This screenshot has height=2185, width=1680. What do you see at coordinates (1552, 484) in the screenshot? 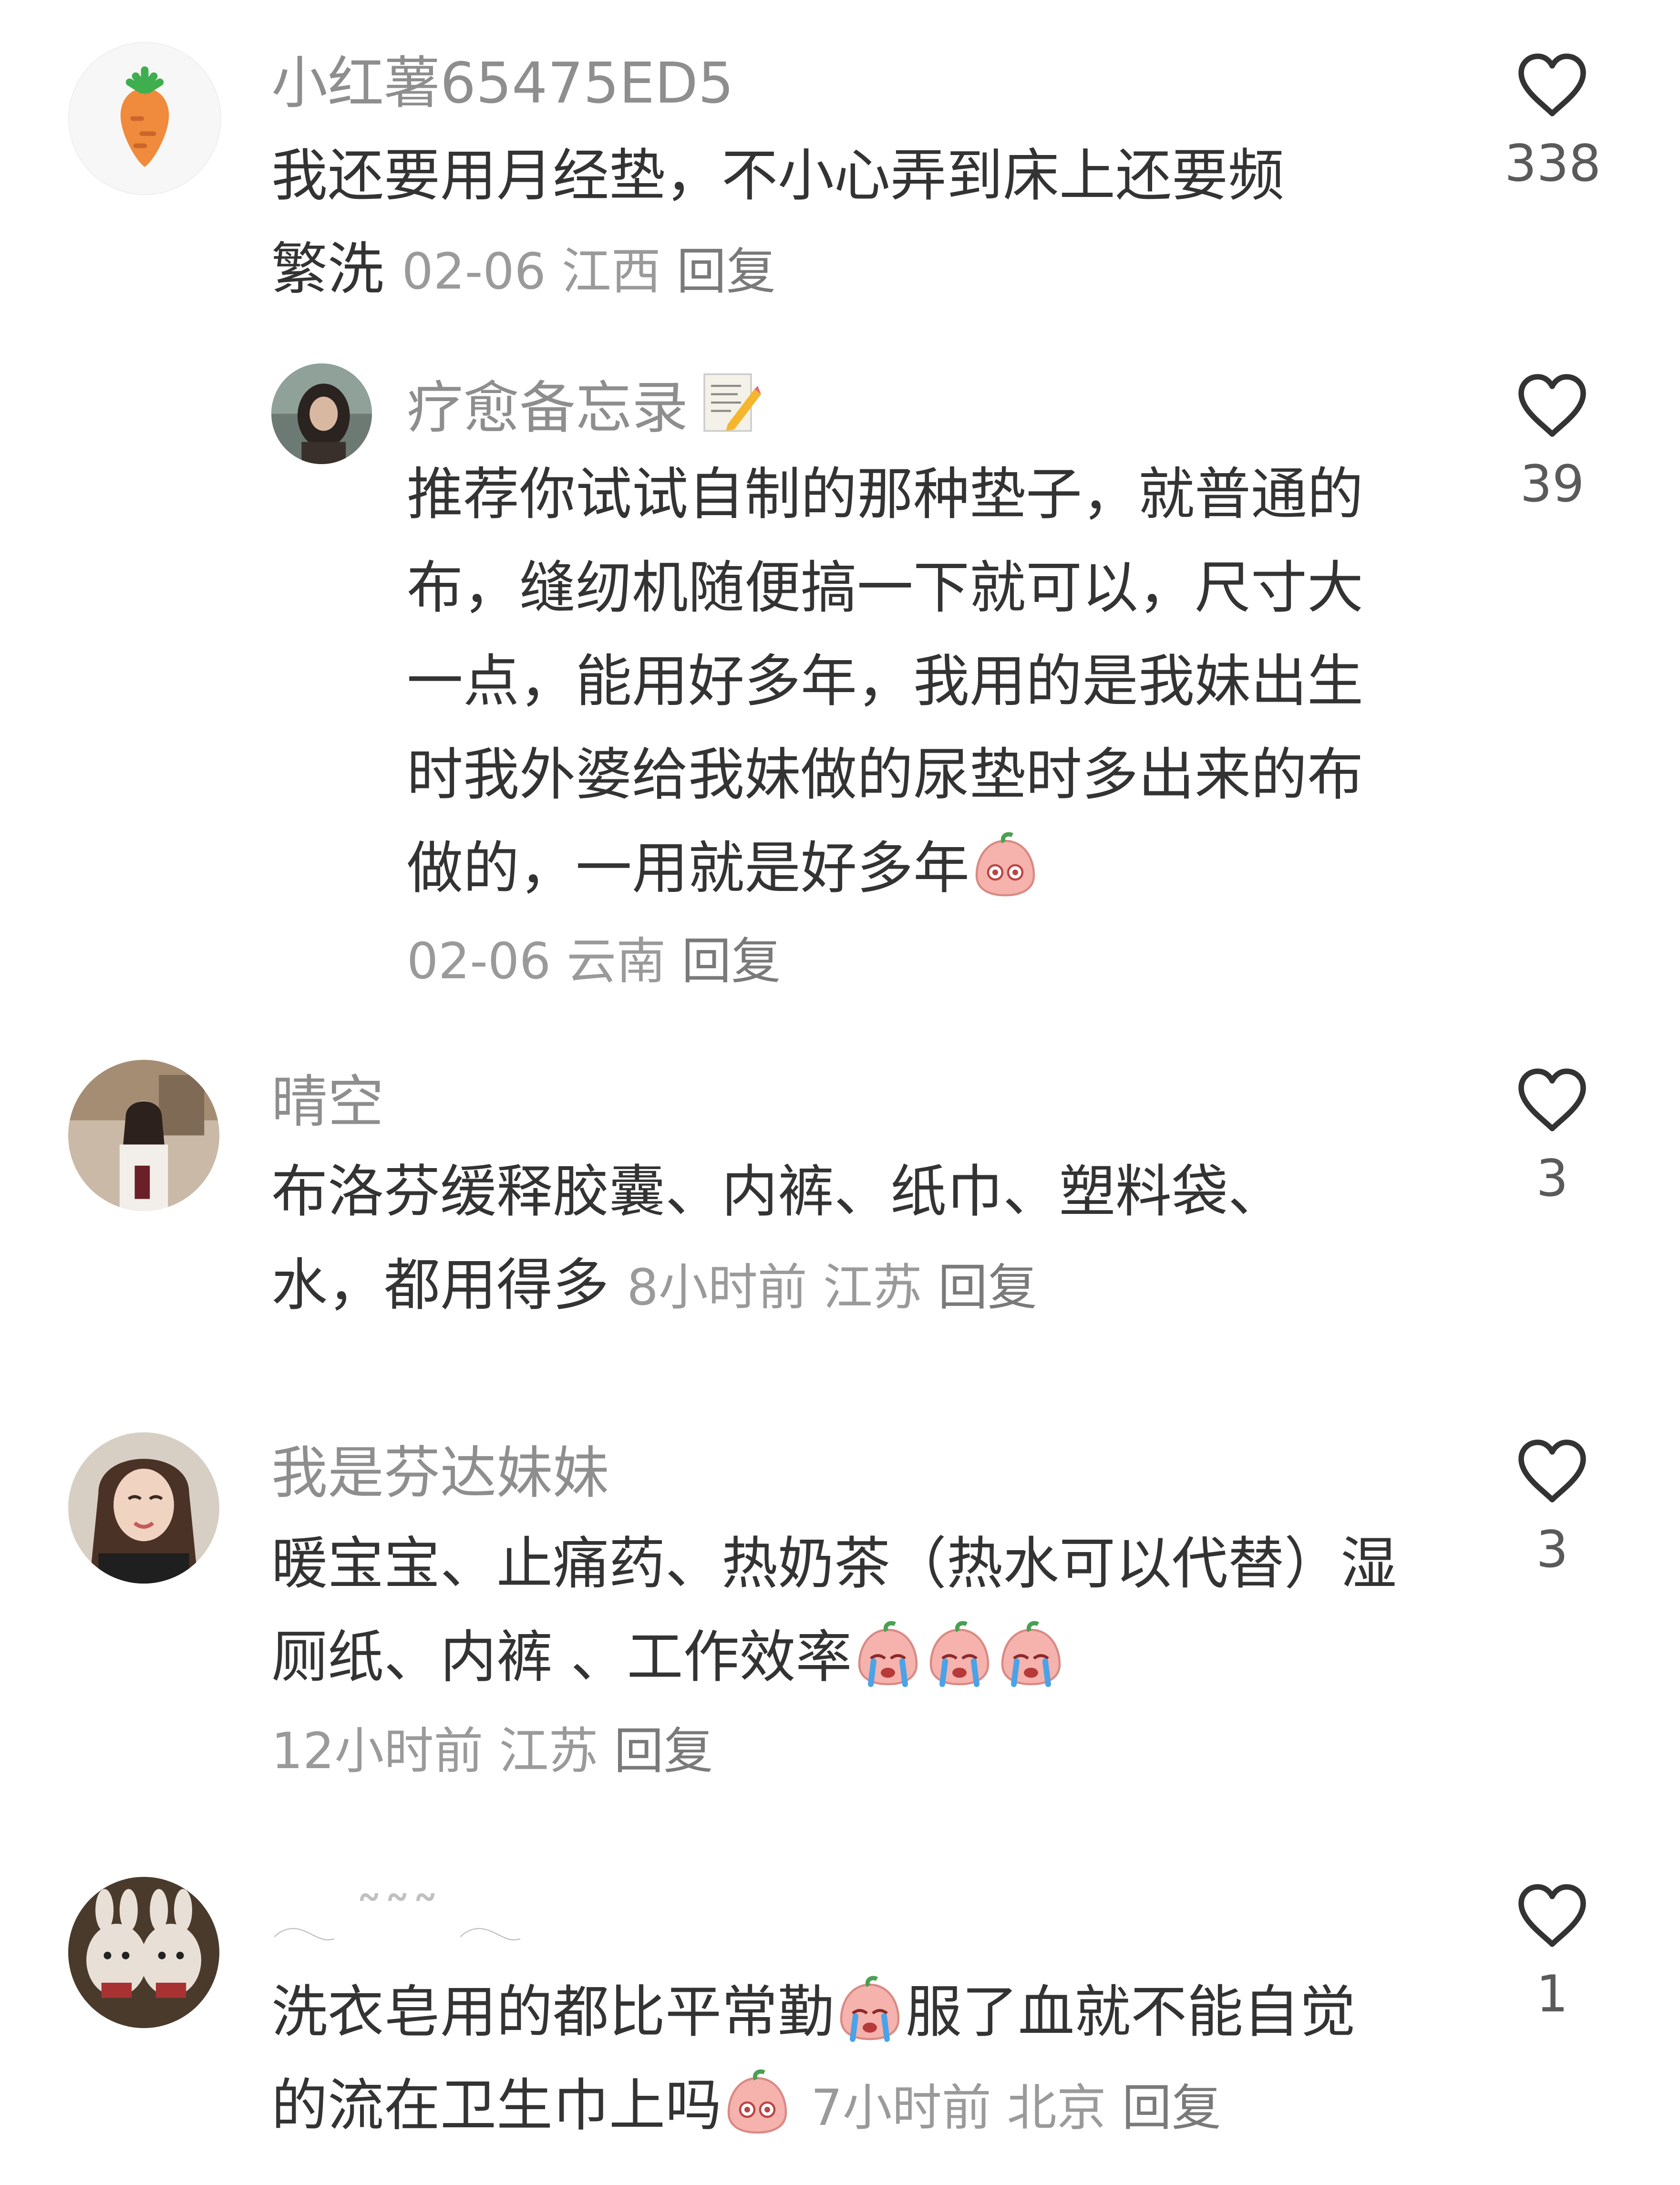
I see `like-count: 39` at bounding box center [1552, 484].